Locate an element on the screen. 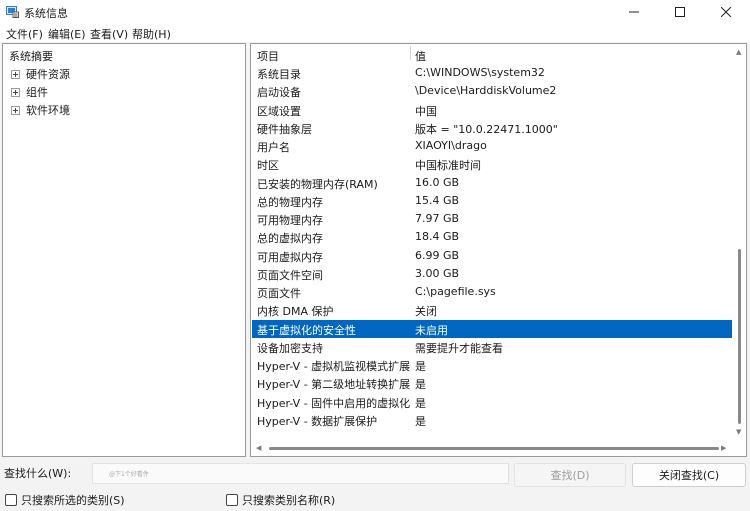  row-item-value: \Device\HarddiskVolume2 is located at coordinates (485, 90).